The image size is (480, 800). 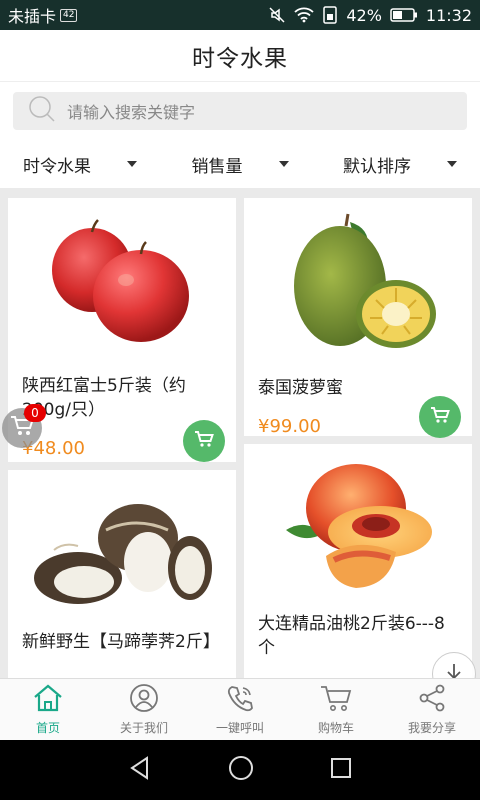 What do you see at coordinates (335, 728) in the screenshot?
I see `nav-cart-label: 购物车` at bounding box center [335, 728].